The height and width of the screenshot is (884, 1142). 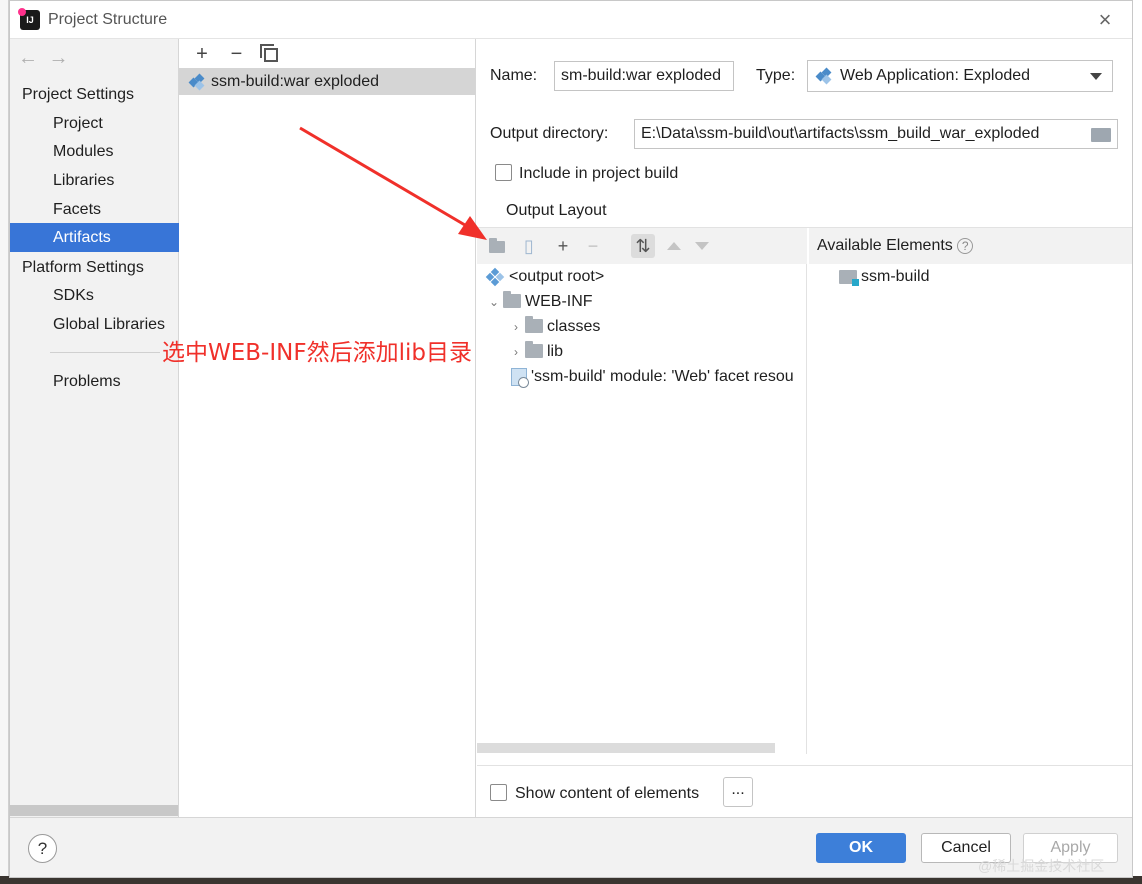 What do you see at coordinates (4, 442) in the screenshot?
I see `background-editor-left` at bounding box center [4, 442].